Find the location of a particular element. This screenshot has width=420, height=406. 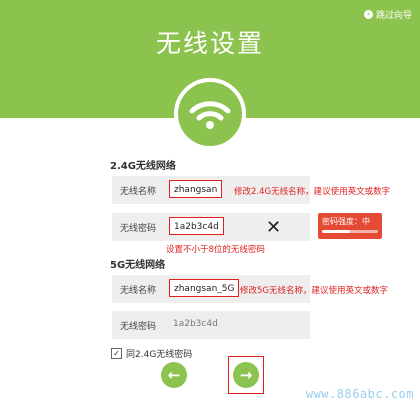

password-strength-bar is located at coordinates (350, 231).